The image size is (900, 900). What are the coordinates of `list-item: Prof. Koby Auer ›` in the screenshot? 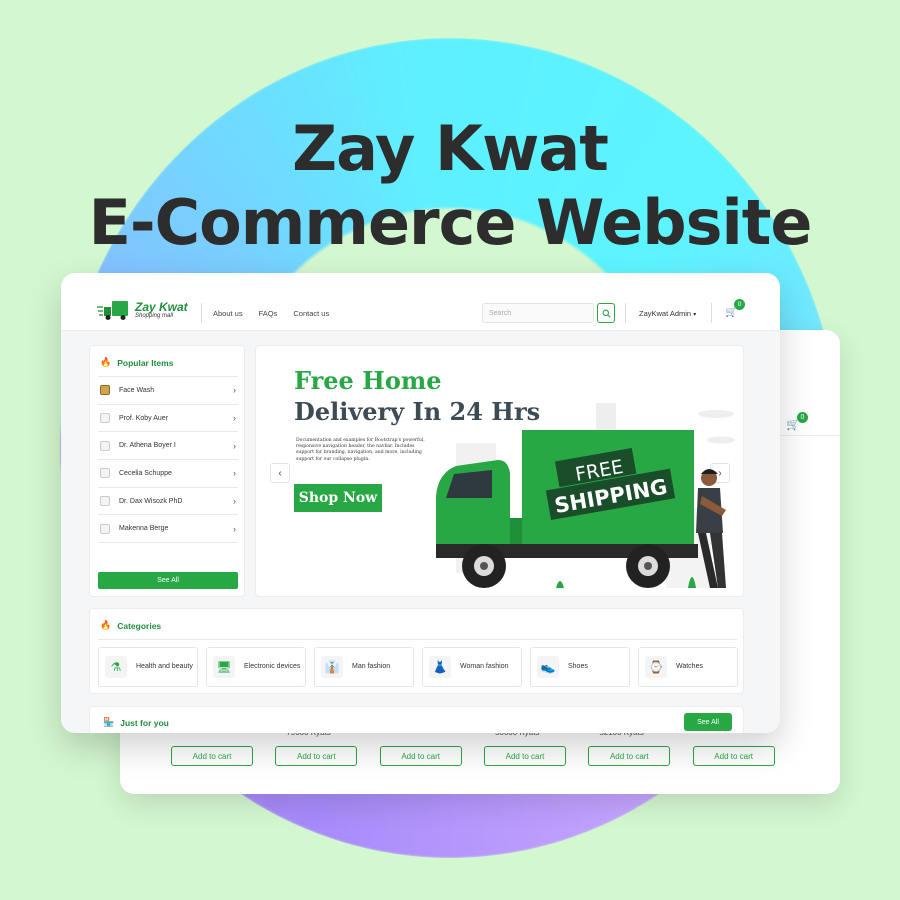 It's located at (168, 417).